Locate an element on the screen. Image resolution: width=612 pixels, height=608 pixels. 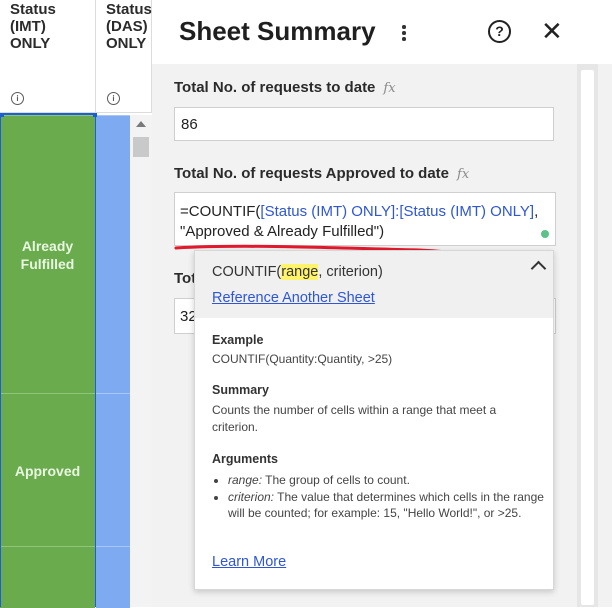
column-title: Status (DAS) ONLY is located at coordinates (129, 26).